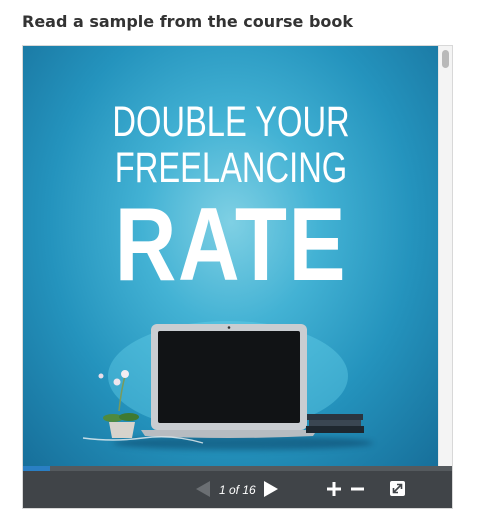  What do you see at coordinates (445, 256) in the screenshot?
I see `vertical-scrollbar` at bounding box center [445, 256].